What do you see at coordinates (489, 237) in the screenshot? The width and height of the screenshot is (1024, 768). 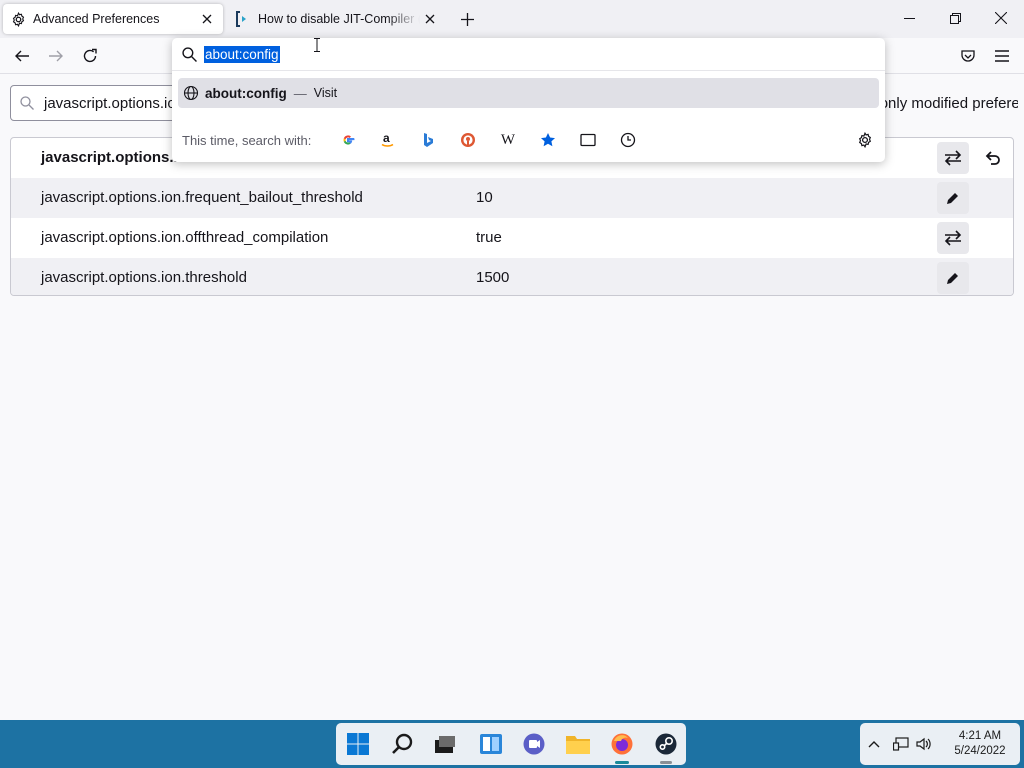 I see `preference-value: true` at bounding box center [489, 237].